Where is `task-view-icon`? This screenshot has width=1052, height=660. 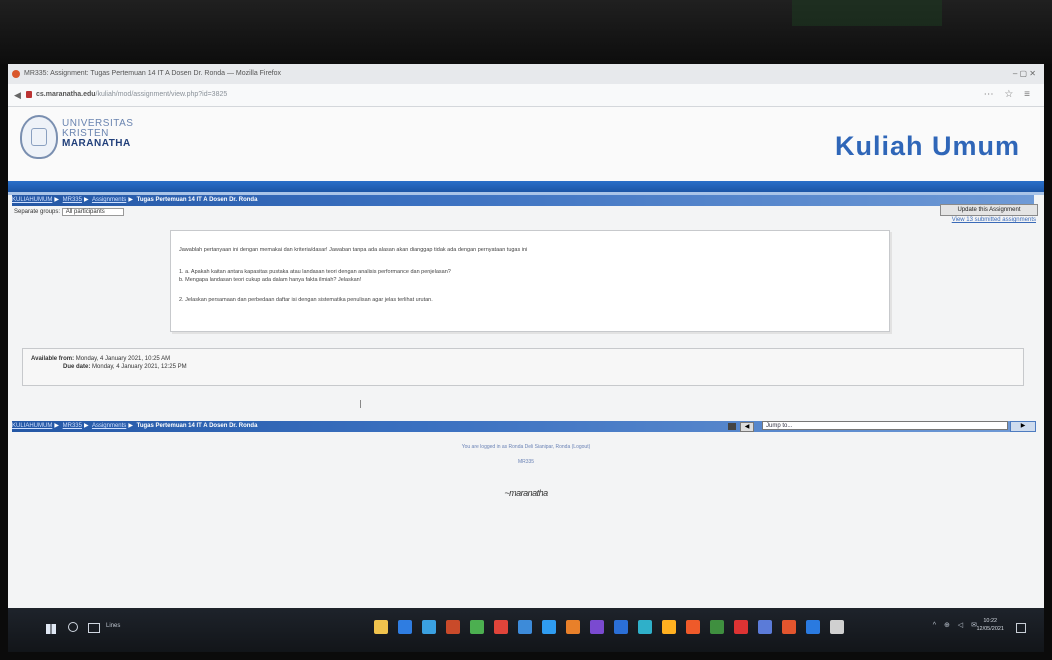
task-view-icon is located at coordinates (94, 628).